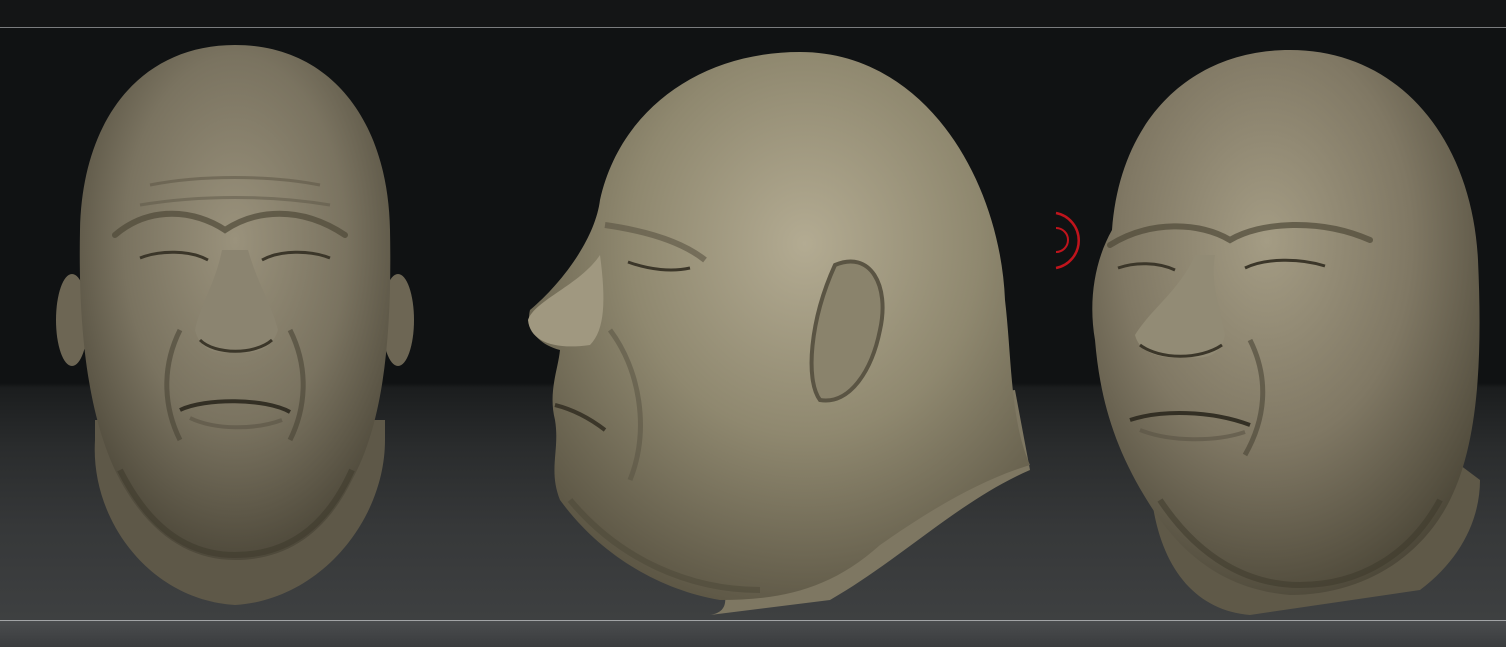 This screenshot has height=647, width=1506. I want to click on brush-cursor-inner-ring, so click(1062, 240).